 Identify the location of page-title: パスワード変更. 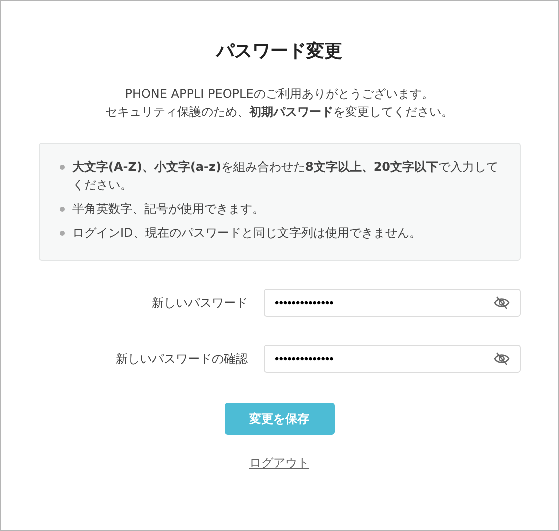
(279, 51).